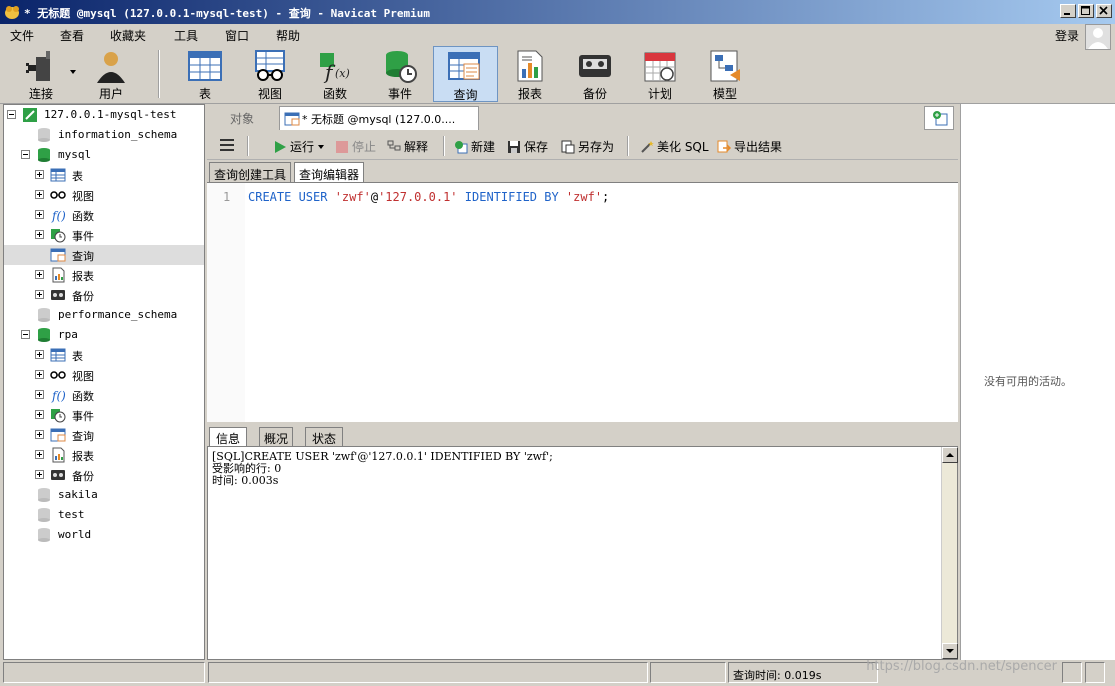 Image resolution: width=1115 pixels, height=686 pixels. I want to click on minimize-button, so click(1068, 11).